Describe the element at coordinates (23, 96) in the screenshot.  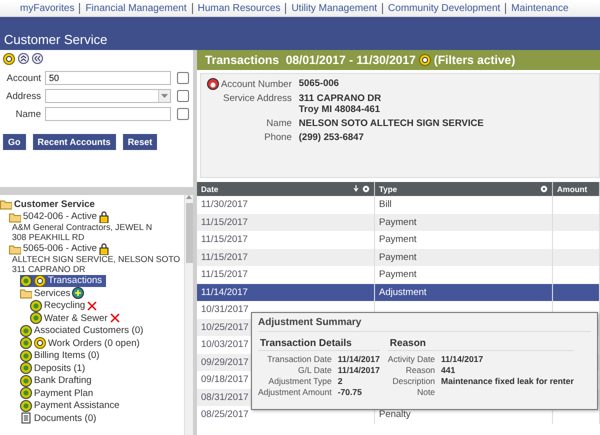
I see `field-label: Address` at that location.